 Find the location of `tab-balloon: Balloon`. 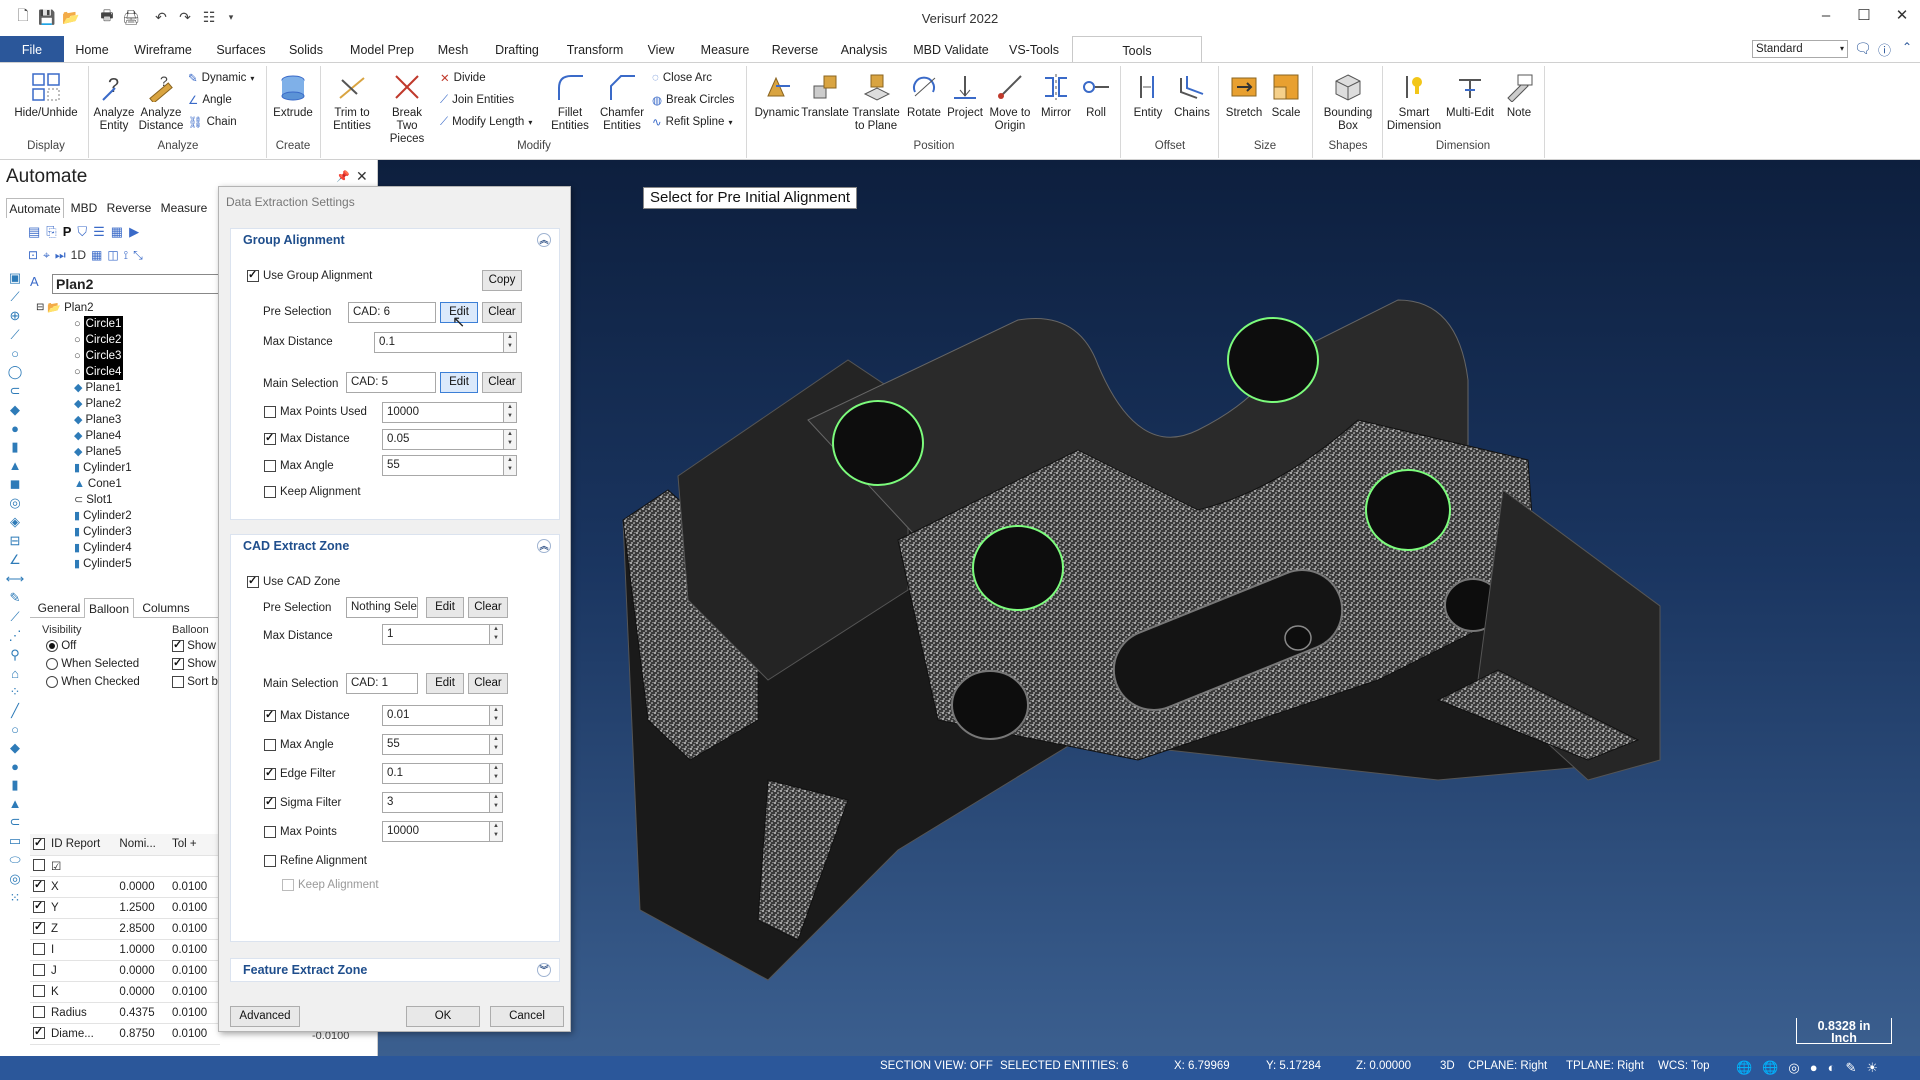

tab-balloon: Balloon is located at coordinates (109, 608).